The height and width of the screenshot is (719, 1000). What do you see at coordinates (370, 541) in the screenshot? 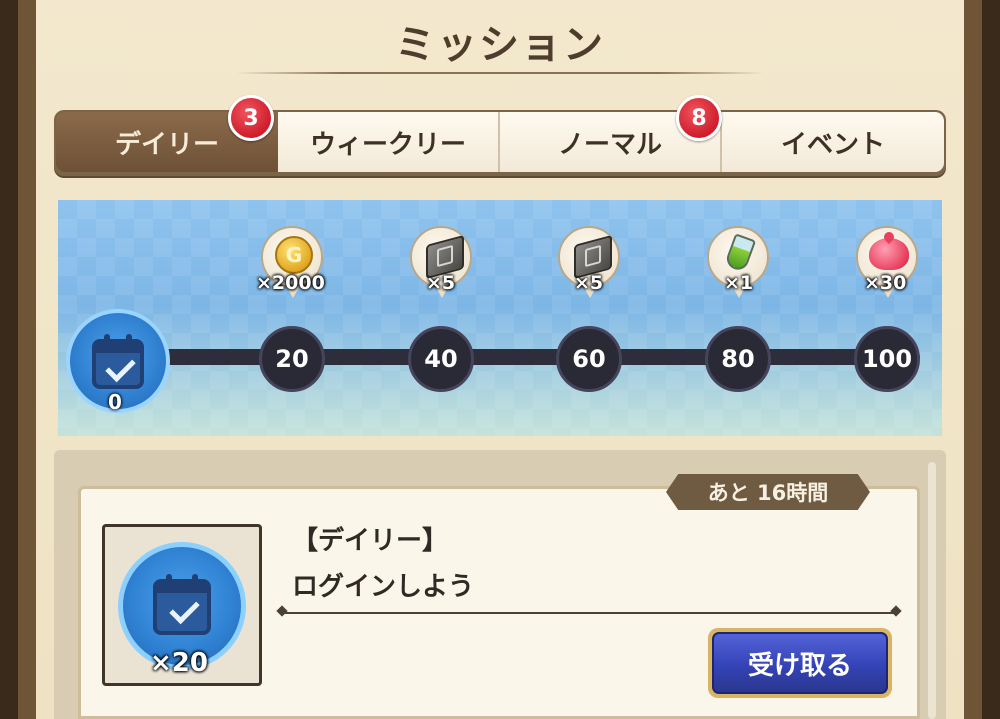
I see `mission-category: 【デイリー】` at bounding box center [370, 541].